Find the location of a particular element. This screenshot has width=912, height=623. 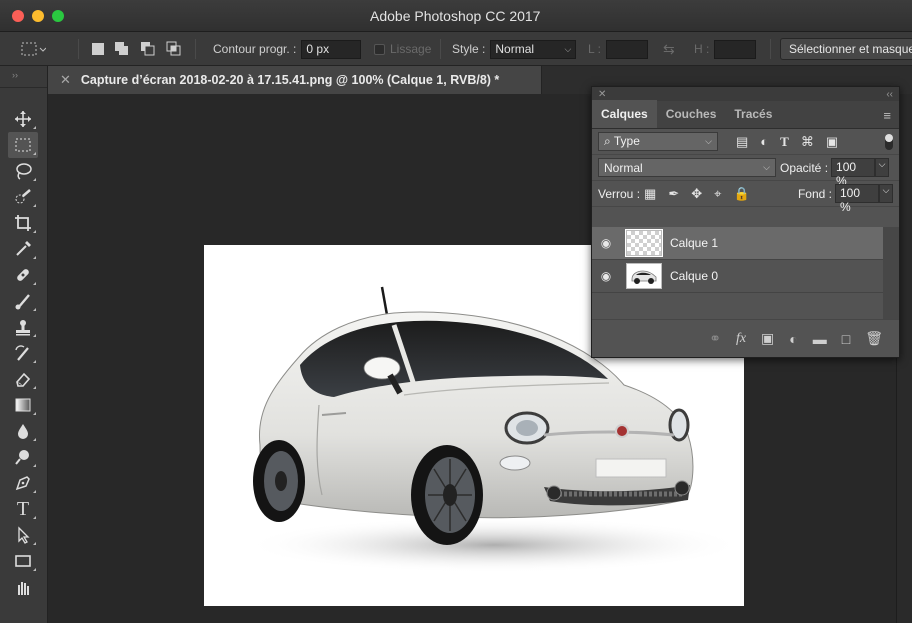

tool-preset-picker is located at coordinates (33, 49).